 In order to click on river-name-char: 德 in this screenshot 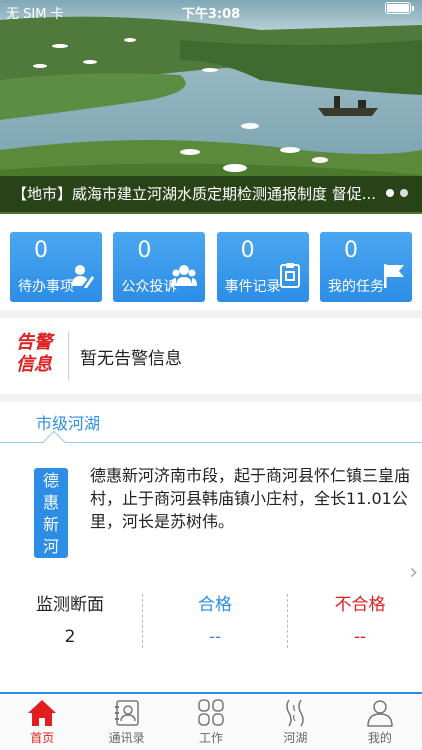, I will do `click(50, 480)`.